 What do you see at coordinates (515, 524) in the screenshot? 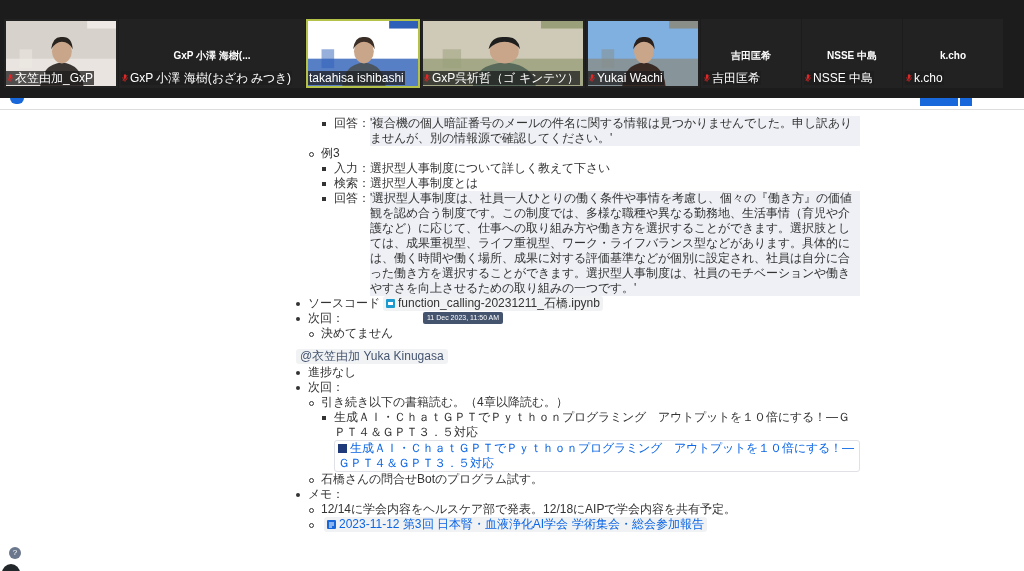
I see `page-link: 2023-11-12 第3回 日本腎・血液浄化AI学会 学術集会・総会参加報告` at bounding box center [515, 524].